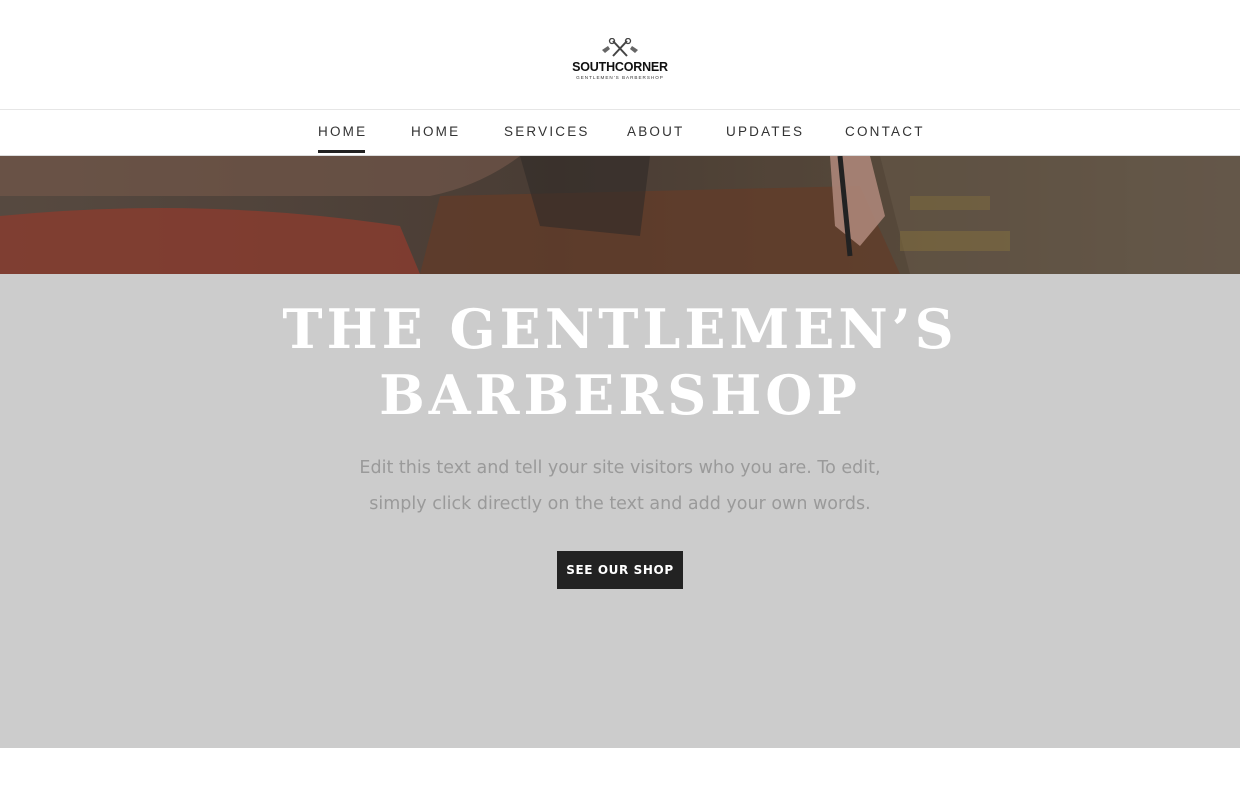  Describe the element at coordinates (342, 151) in the screenshot. I see `active-nav-underline` at that location.